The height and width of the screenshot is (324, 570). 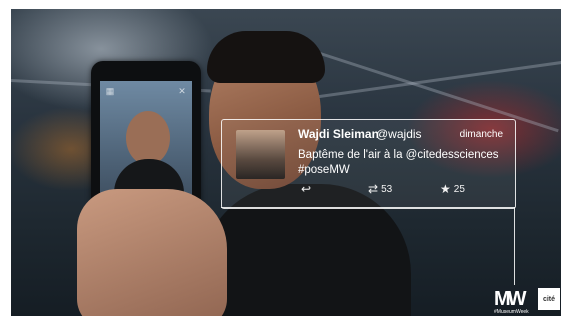 I want to click on reply-icon: ↩, so click(x=306, y=189).